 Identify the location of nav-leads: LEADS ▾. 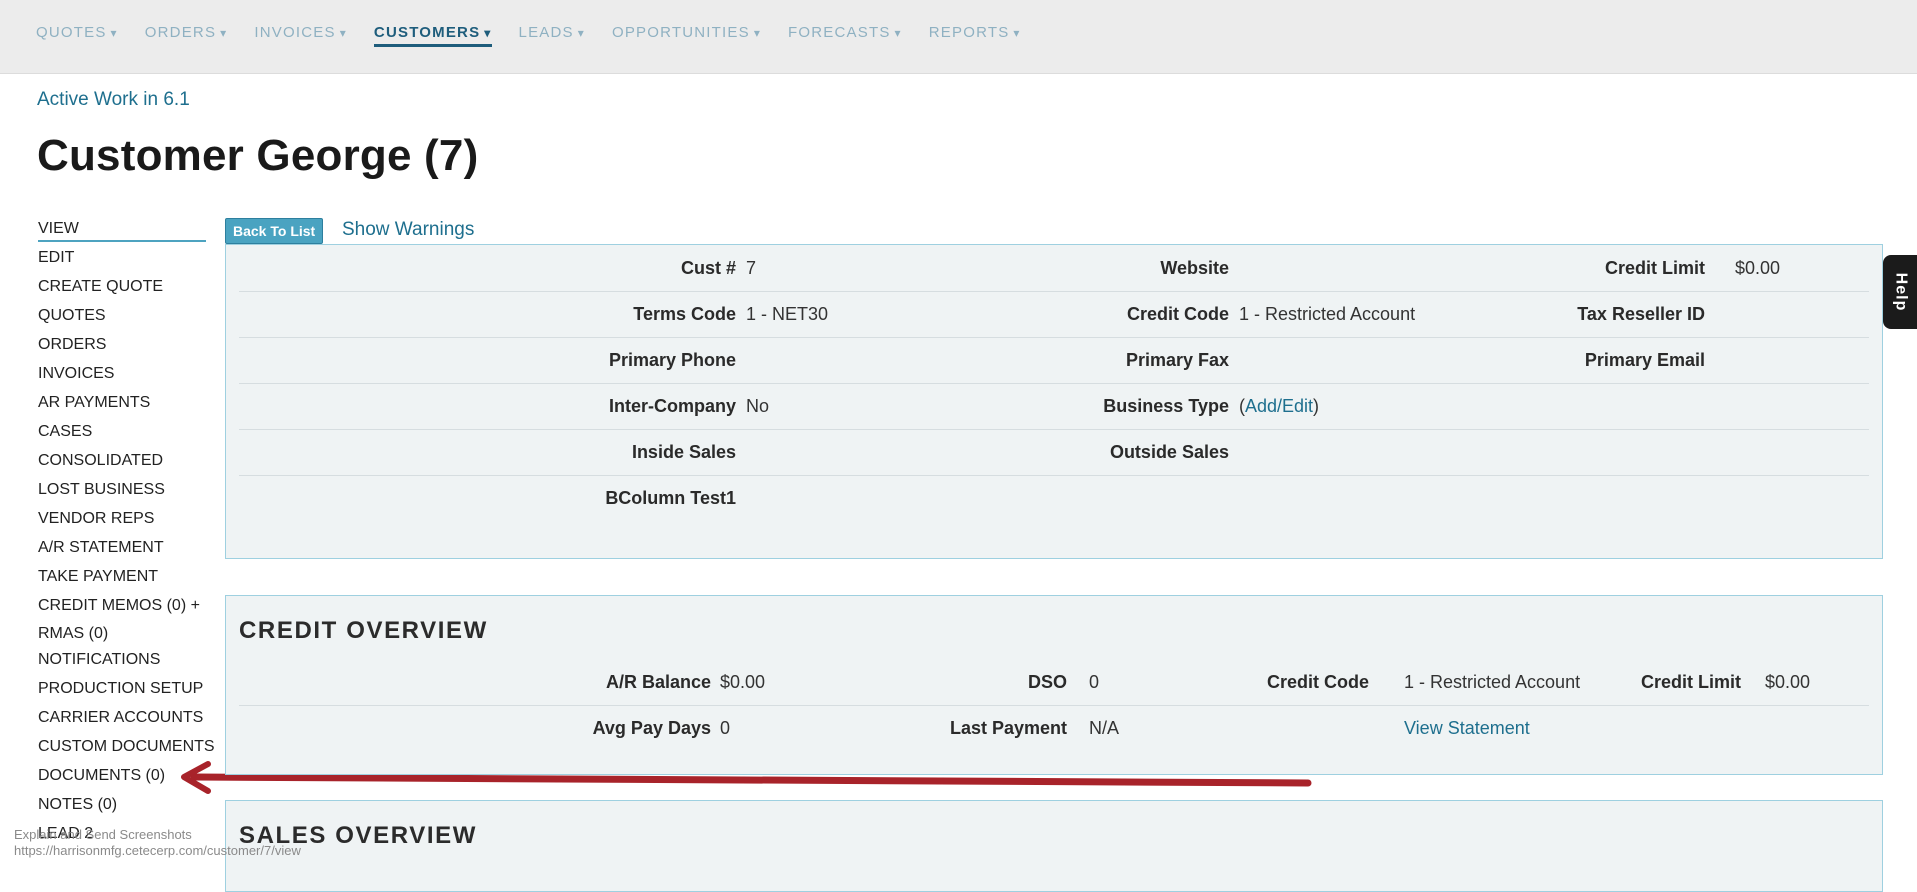
(552, 35).